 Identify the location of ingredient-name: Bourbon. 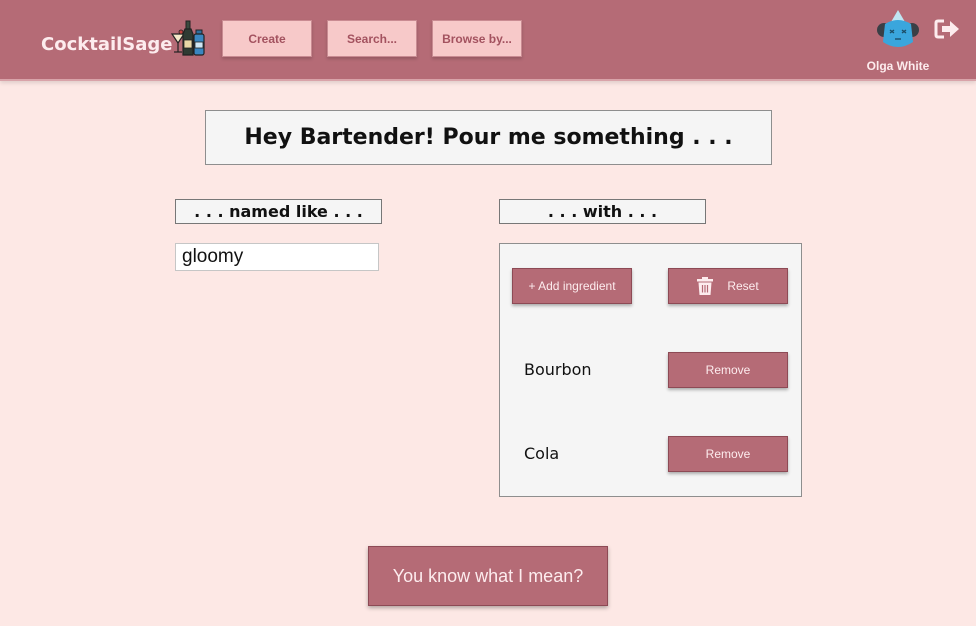
(558, 369).